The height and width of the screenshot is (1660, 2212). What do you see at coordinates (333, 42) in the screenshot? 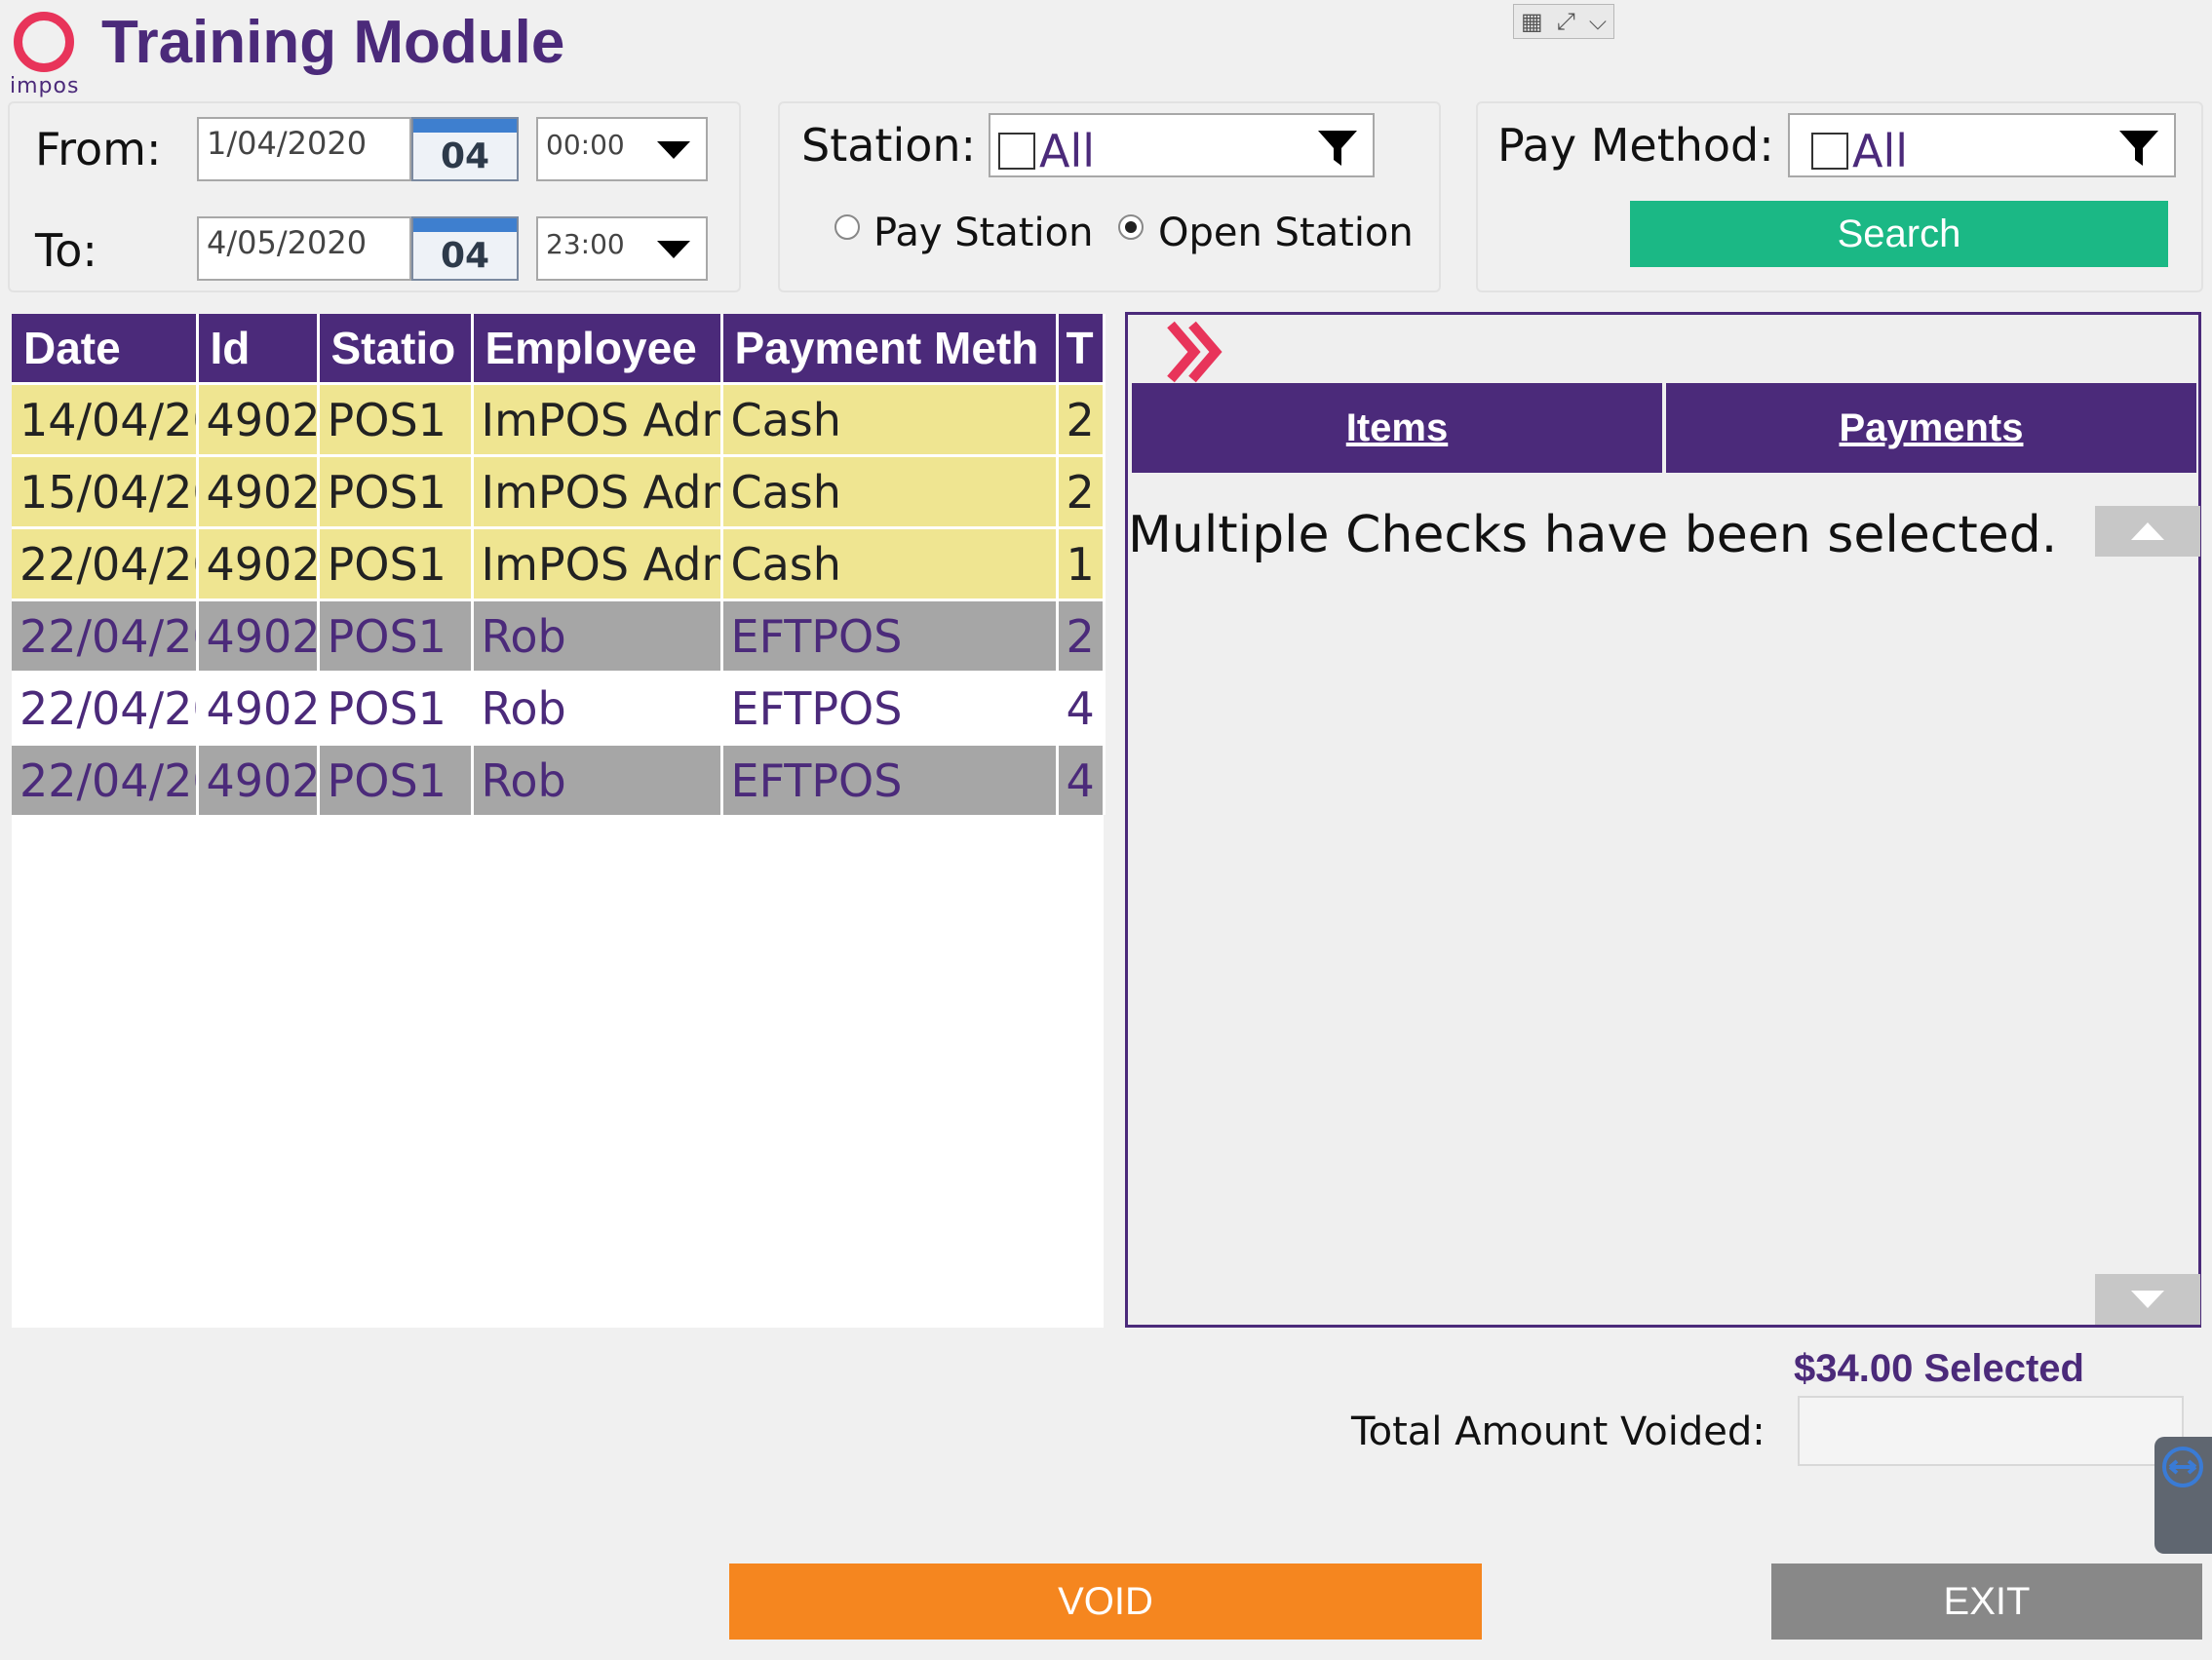
I see `page-title: Training Module` at bounding box center [333, 42].